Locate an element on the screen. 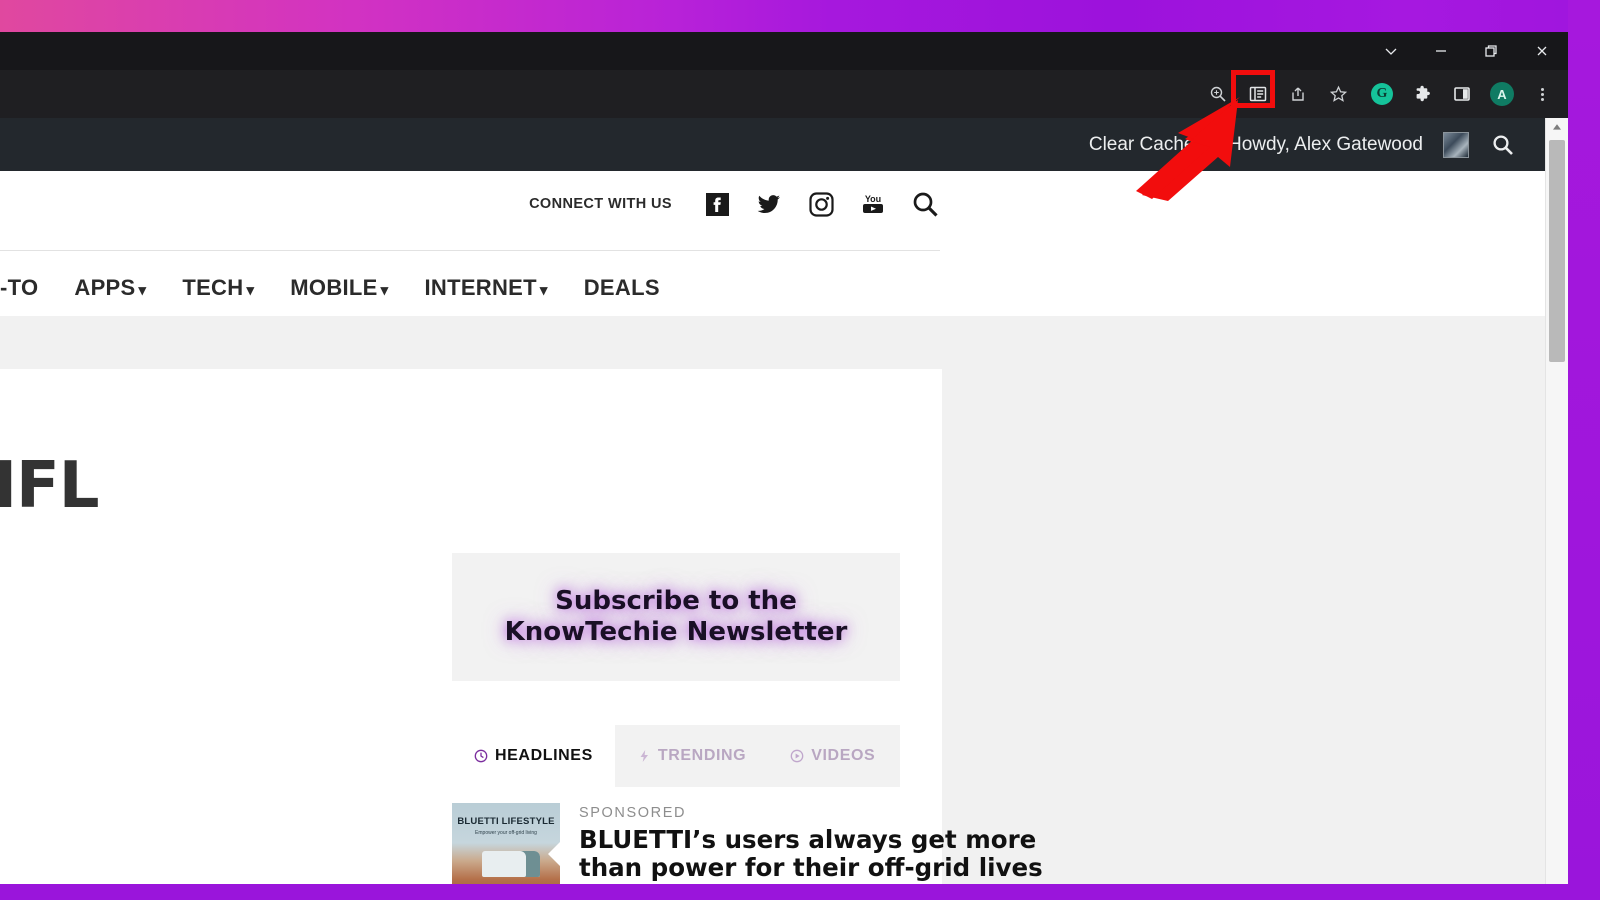  lightning-icon is located at coordinates (644, 756).